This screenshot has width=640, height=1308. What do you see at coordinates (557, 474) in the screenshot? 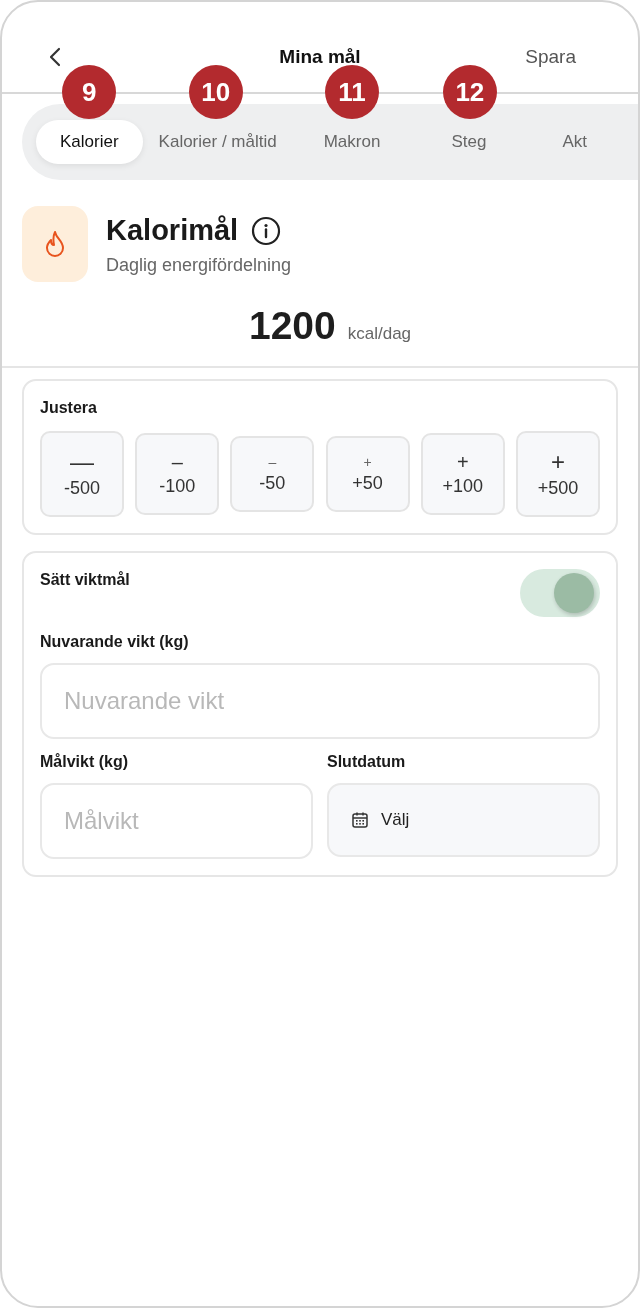
I see `adjust-button: + +500` at bounding box center [557, 474].